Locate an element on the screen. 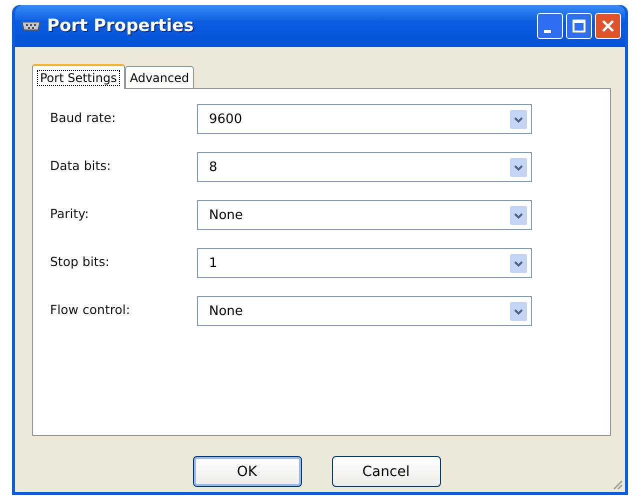 This screenshot has height=501, width=641. field-label: Parity: is located at coordinates (70, 213).